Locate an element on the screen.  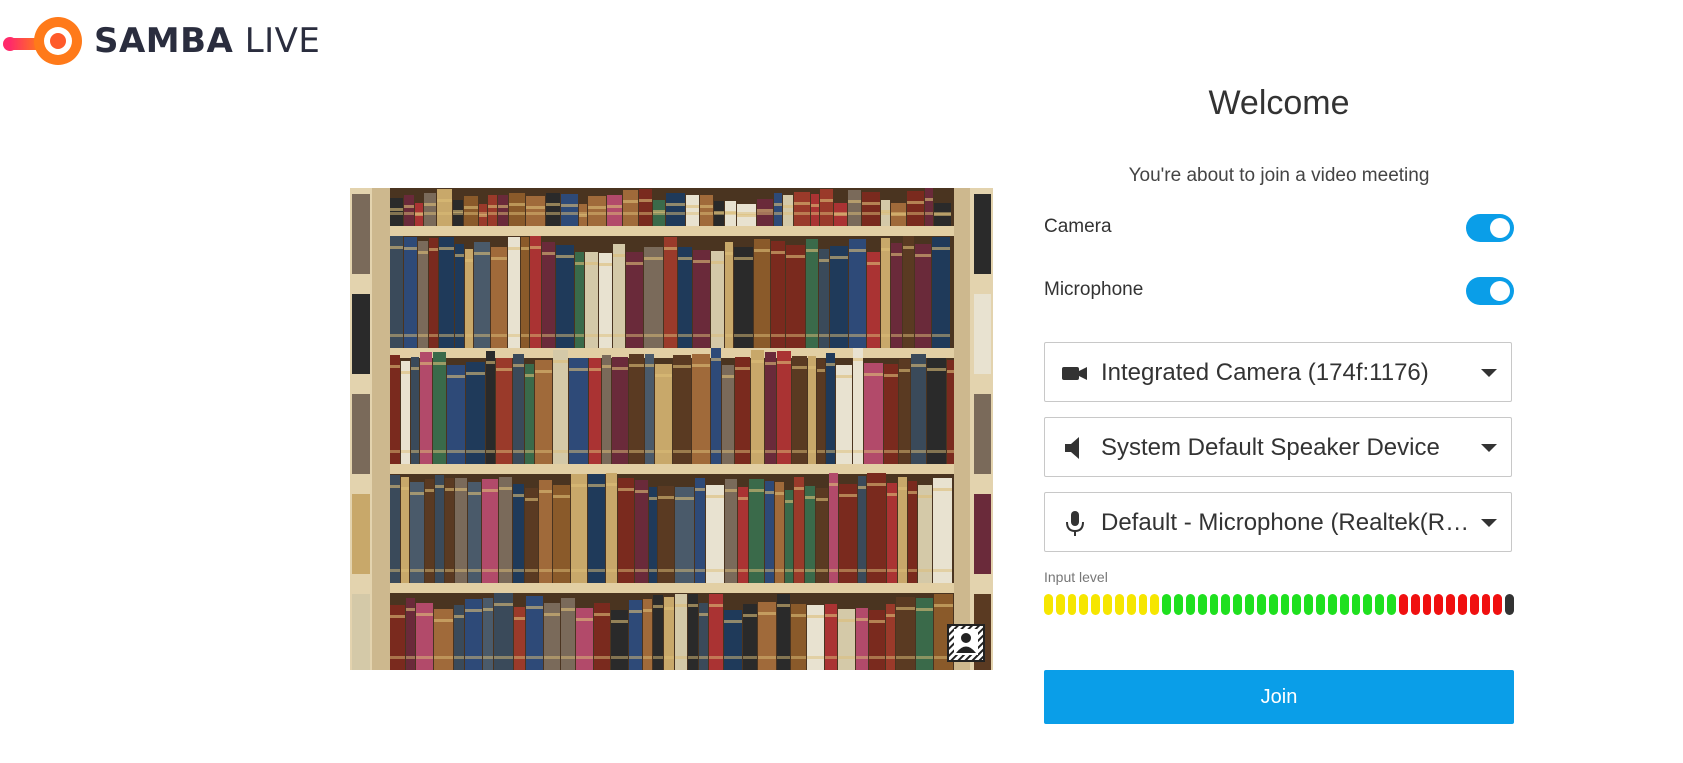
speaker-select-value: System Default Speaker Device is located at coordinates (1270, 447).